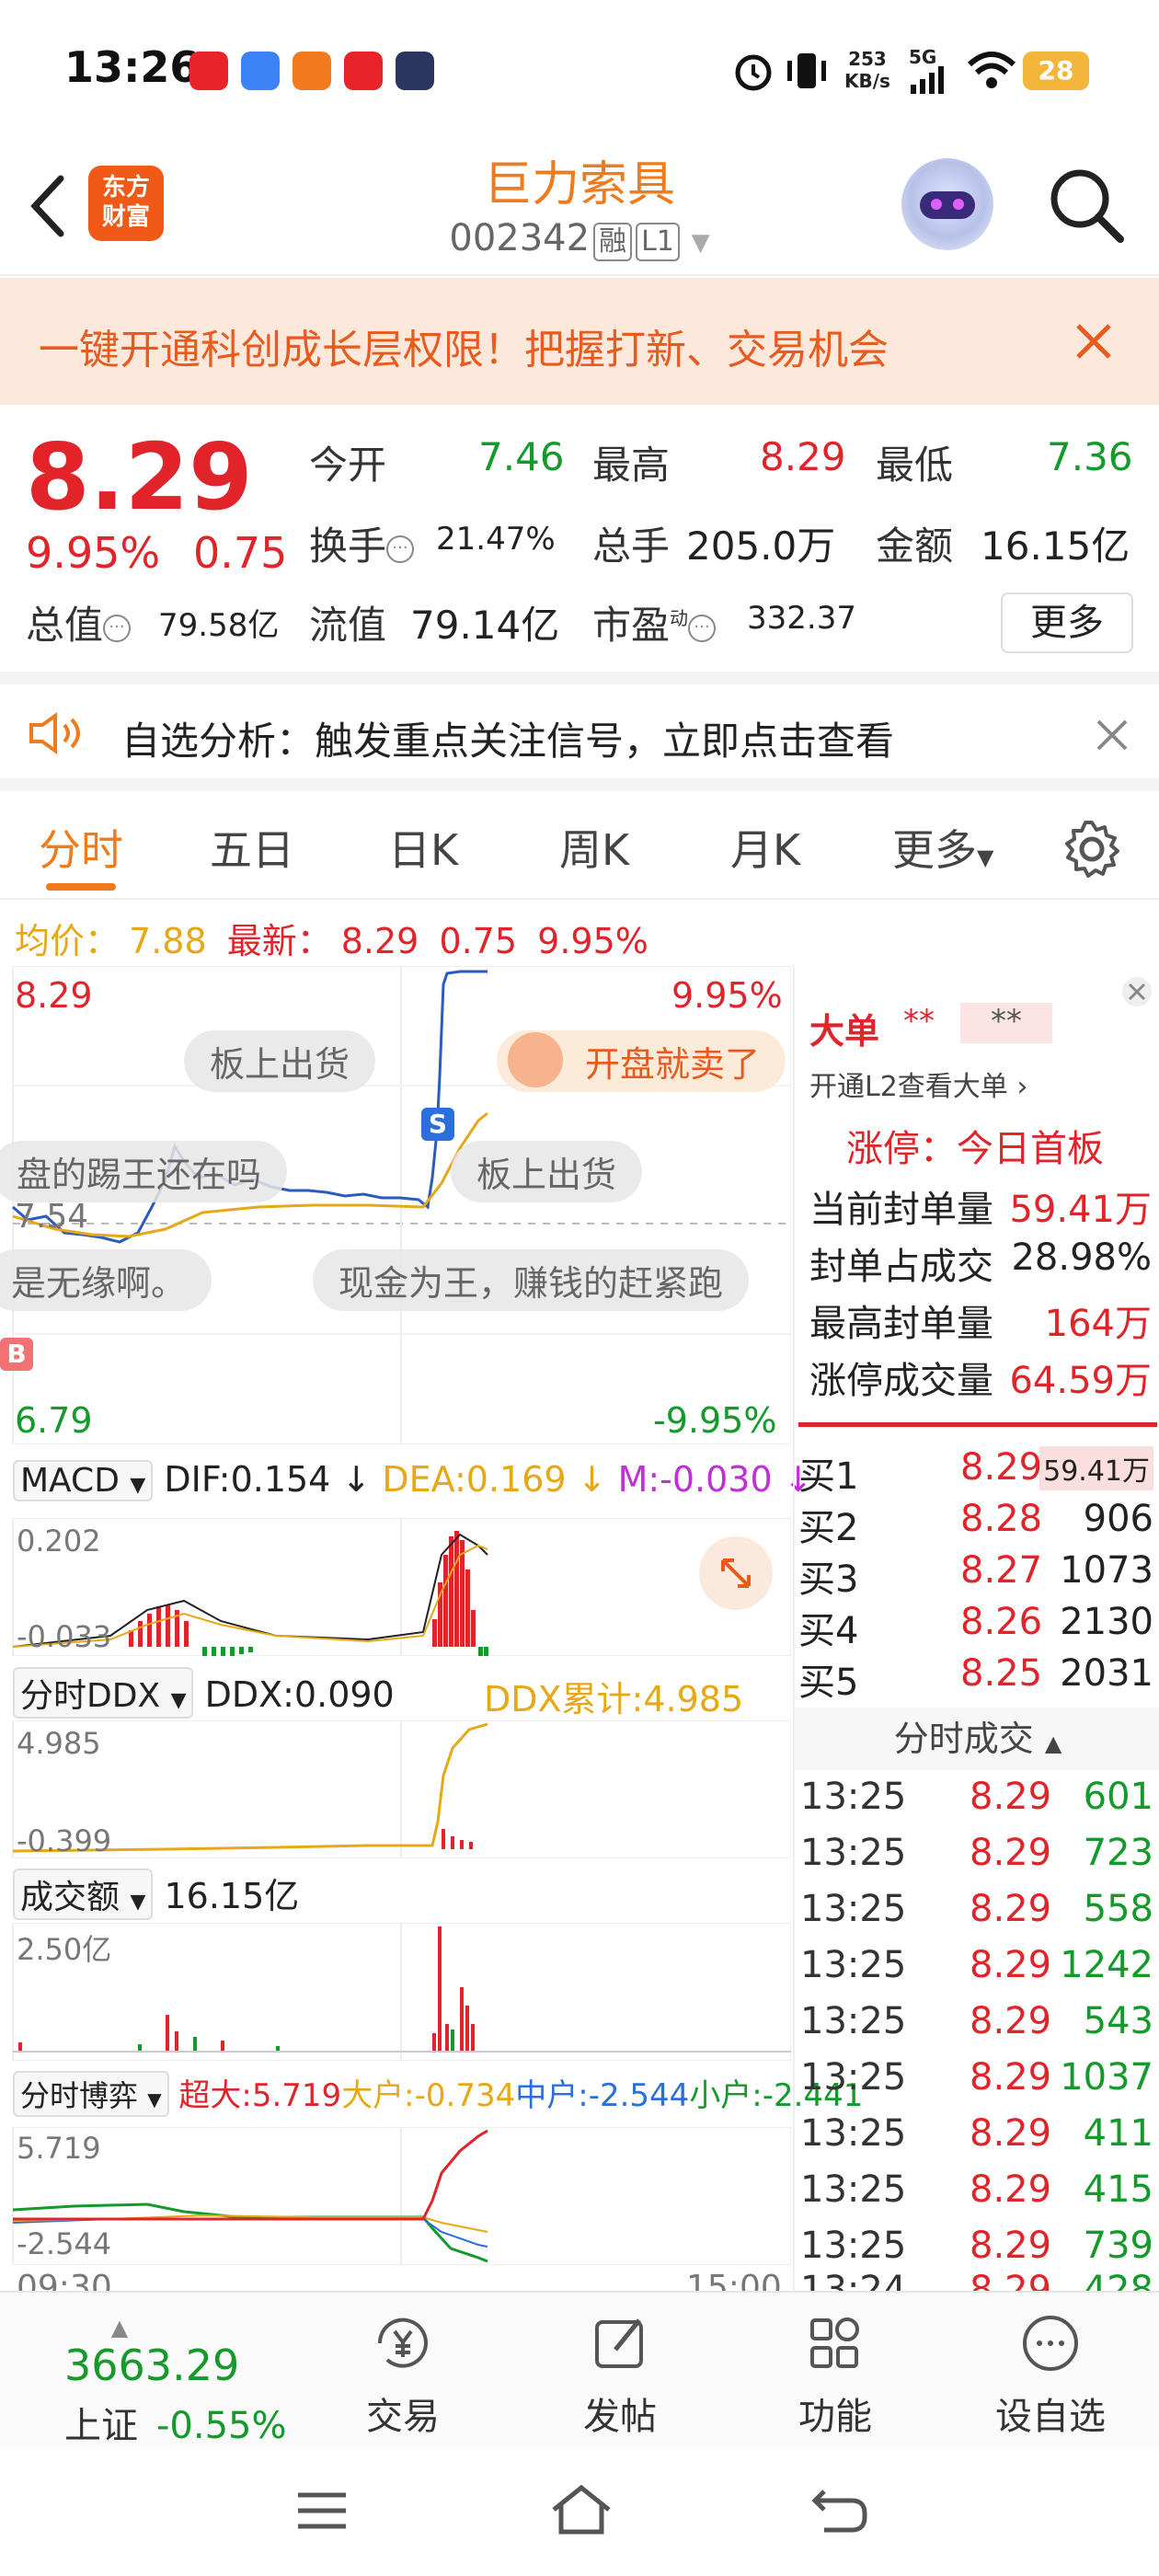 The image size is (1159, 2576). What do you see at coordinates (252, 847) in the screenshot?
I see `tab-five-day: 五日` at bounding box center [252, 847].